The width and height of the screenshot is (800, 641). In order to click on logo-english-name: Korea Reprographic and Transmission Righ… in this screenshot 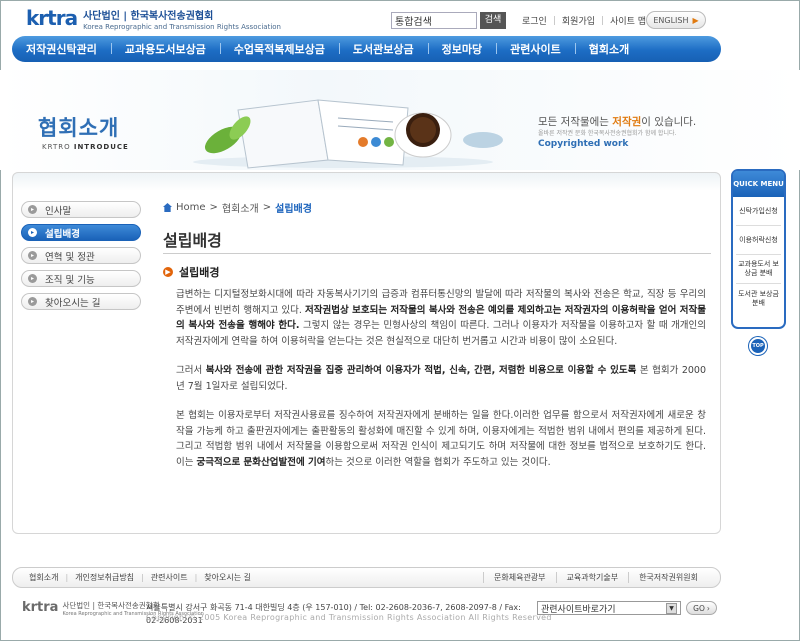, I will do `click(182, 27)`.